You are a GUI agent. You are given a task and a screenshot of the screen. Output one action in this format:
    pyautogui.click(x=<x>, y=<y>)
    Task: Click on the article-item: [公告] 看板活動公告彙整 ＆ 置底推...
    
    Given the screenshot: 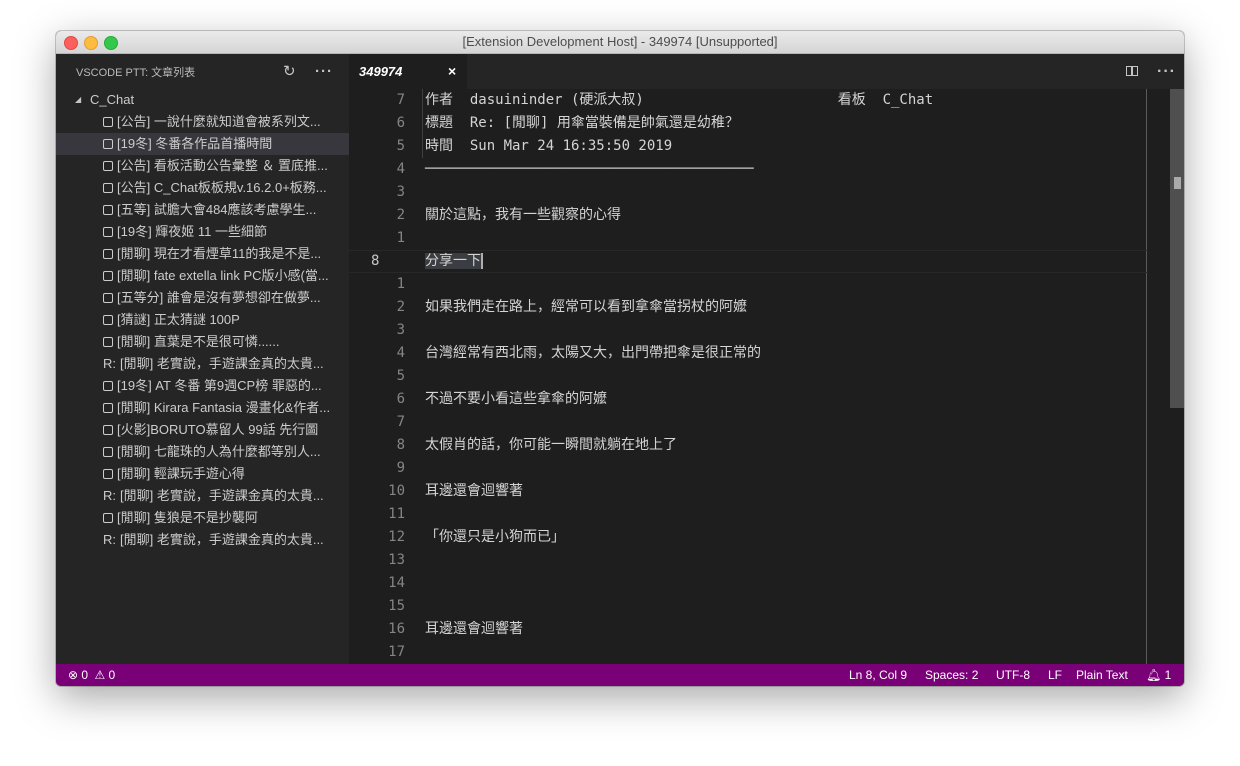 What is the action you would take?
    pyautogui.click(x=202, y=166)
    